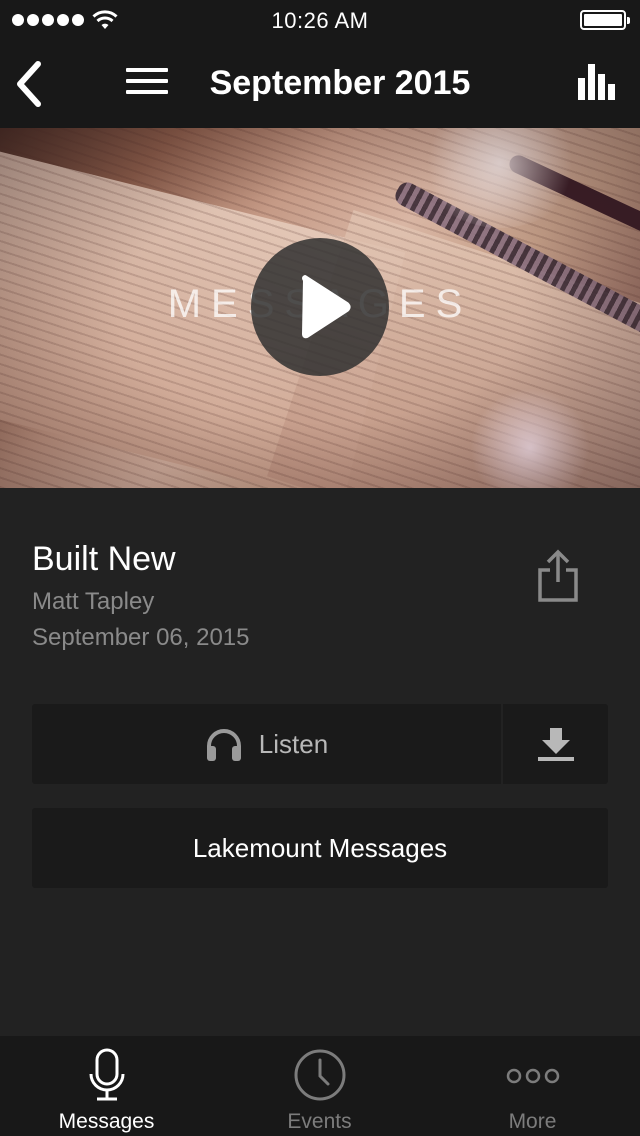  What do you see at coordinates (223, 745) in the screenshot?
I see `headphones-icon` at bounding box center [223, 745].